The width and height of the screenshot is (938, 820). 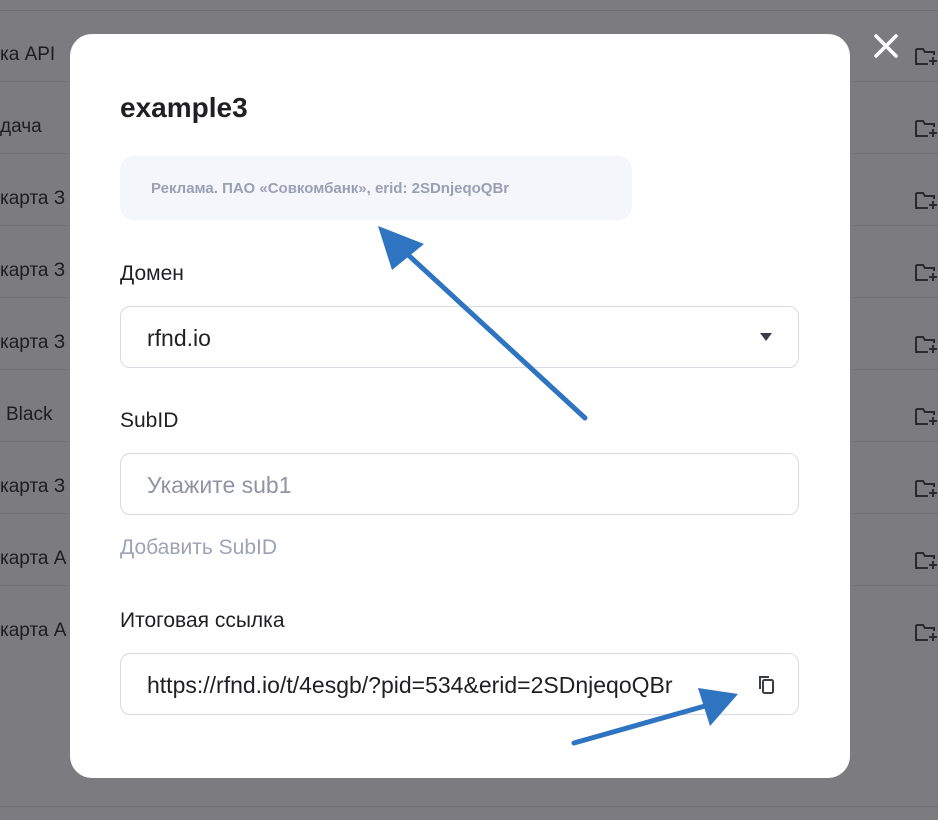 I want to click on modal-title: example3, so click(x=184, y=107).